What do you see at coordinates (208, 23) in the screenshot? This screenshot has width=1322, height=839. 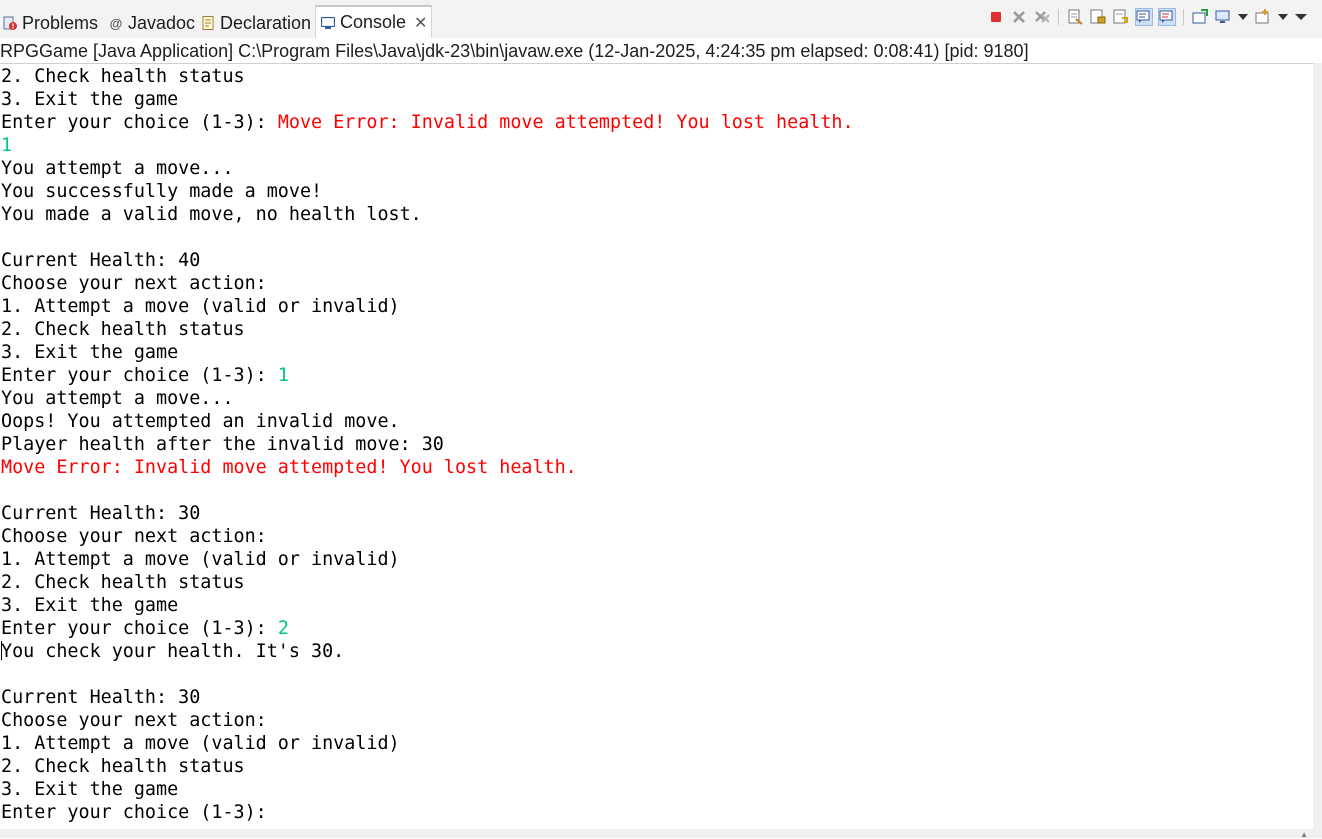 I see `declaration-icon` at bounding box center [208, 23].